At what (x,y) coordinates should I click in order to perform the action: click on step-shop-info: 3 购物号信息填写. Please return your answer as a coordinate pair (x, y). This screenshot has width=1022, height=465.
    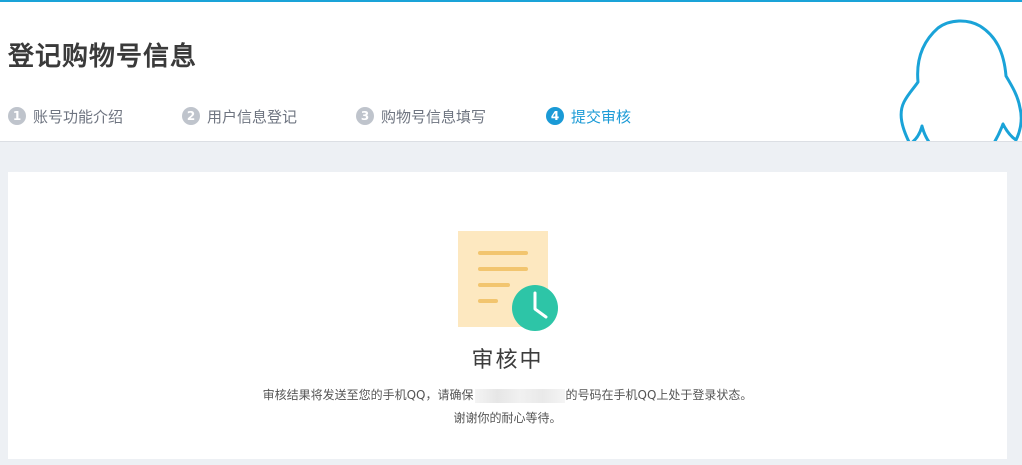
    Looking at the image, I should click on (421, 116).